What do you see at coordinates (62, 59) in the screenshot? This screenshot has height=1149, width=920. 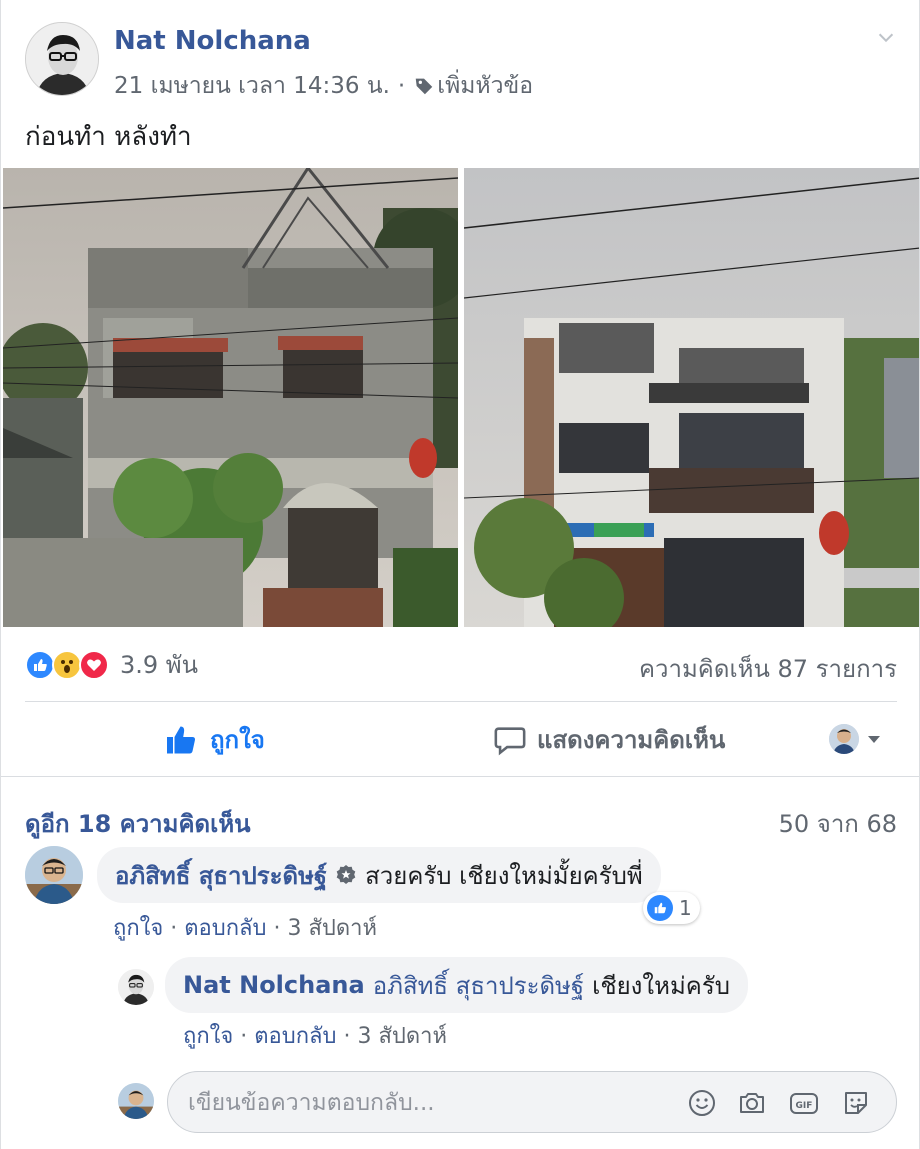 I see `author-avatar` at bounding box center [62, 59].